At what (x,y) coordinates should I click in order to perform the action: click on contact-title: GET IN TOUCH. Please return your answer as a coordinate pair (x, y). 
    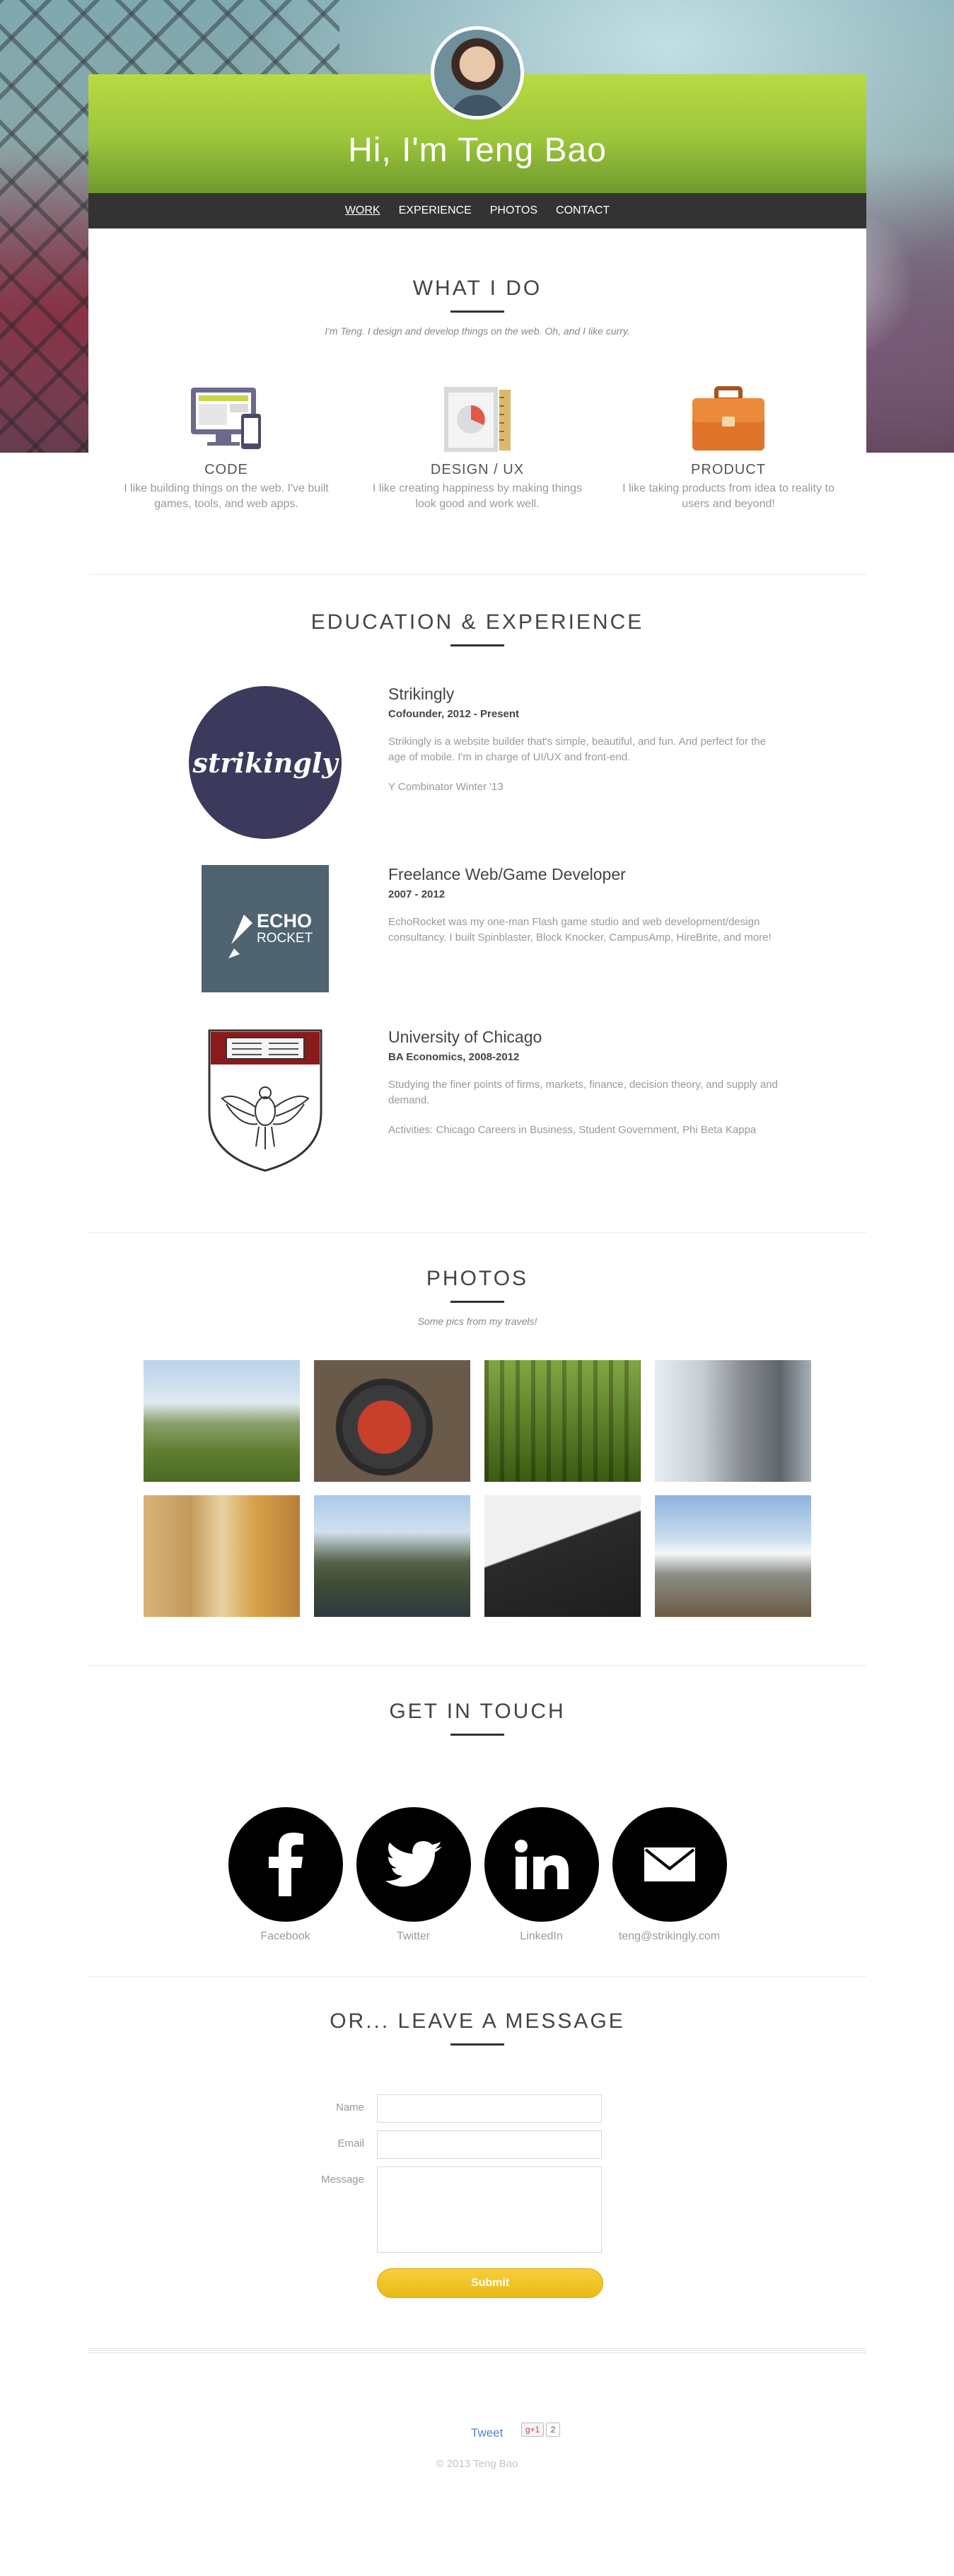
    Looking at the image, I should click on (477, 1711).